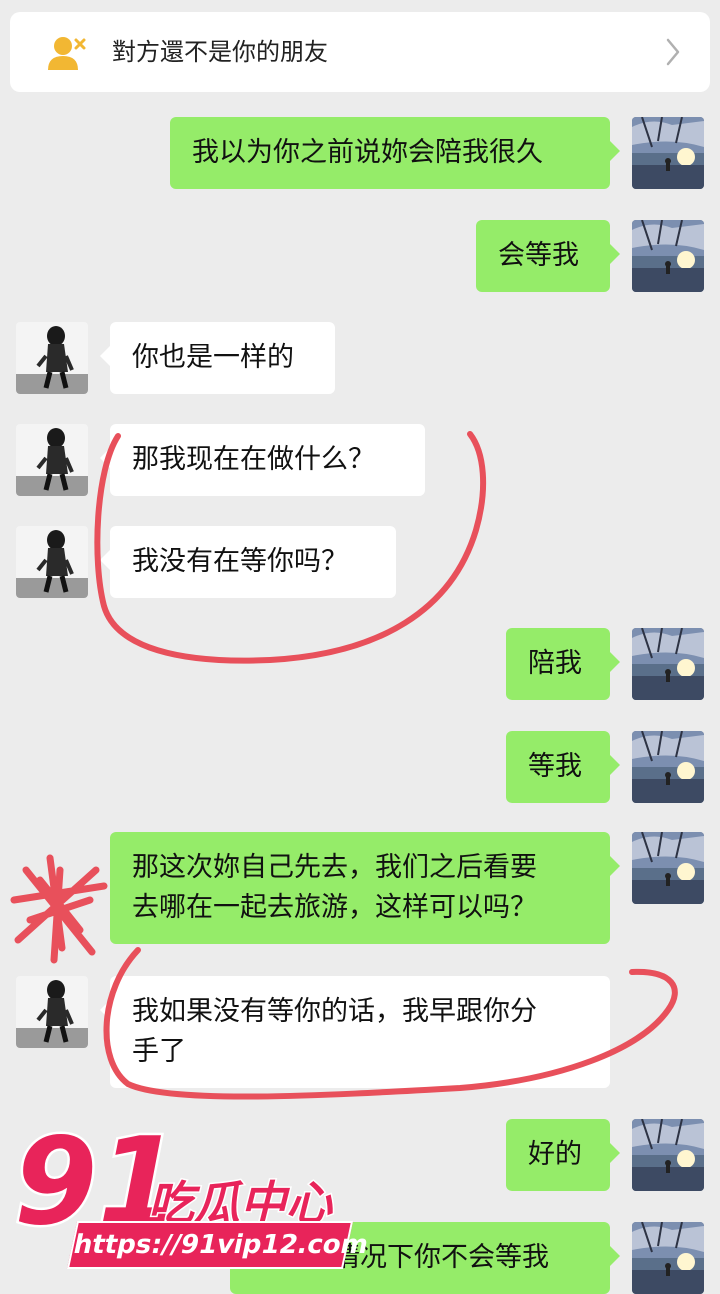 The image size is (720, 1294). Describe the element at coordinates (674, 52) in the screenshot. I see `chevron-right-icon` at that location.